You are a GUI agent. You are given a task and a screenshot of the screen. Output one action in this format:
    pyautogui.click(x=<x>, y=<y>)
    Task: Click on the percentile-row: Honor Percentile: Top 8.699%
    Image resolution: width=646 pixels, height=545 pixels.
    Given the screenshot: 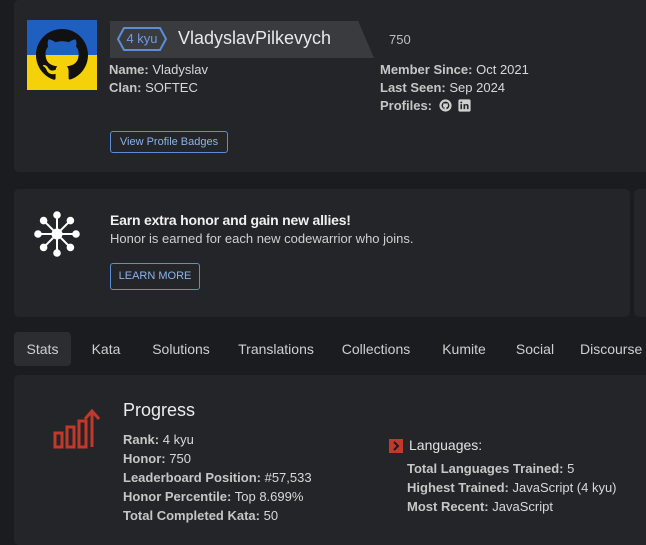 What is the action you would take?
    pyautogui.click(x=217, y=496)
    